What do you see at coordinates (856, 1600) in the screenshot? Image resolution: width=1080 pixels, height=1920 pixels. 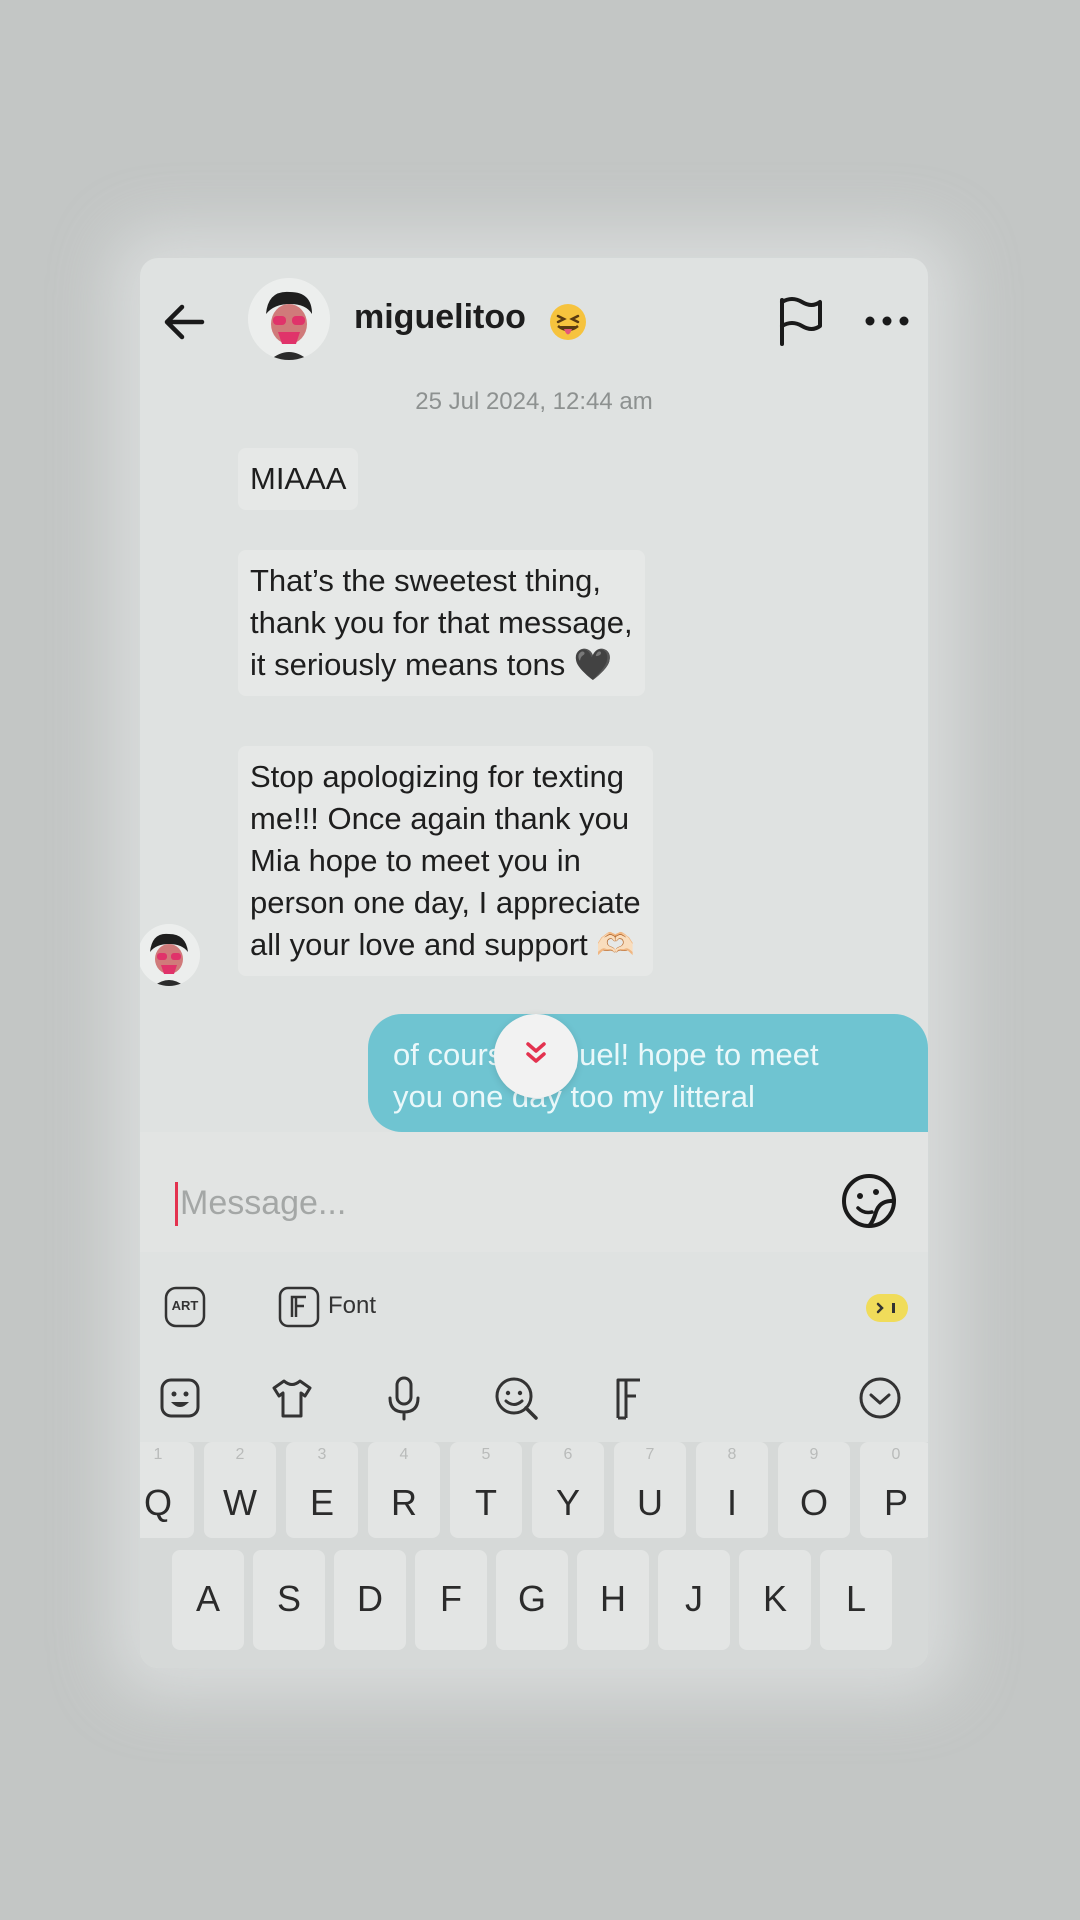 I see `key-l: L` at bounding box center [856, 1600].